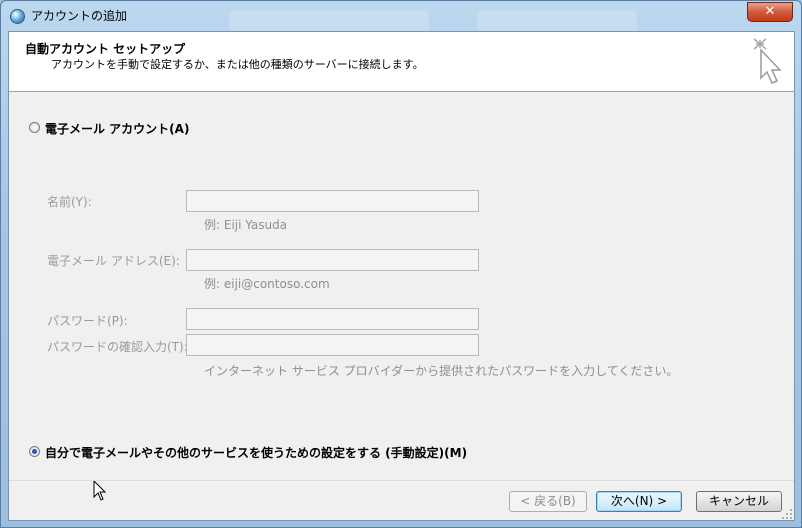 Image resolution: width=802 pixels, height=528 pixels. I want to click on name-input, so click(332, 201).